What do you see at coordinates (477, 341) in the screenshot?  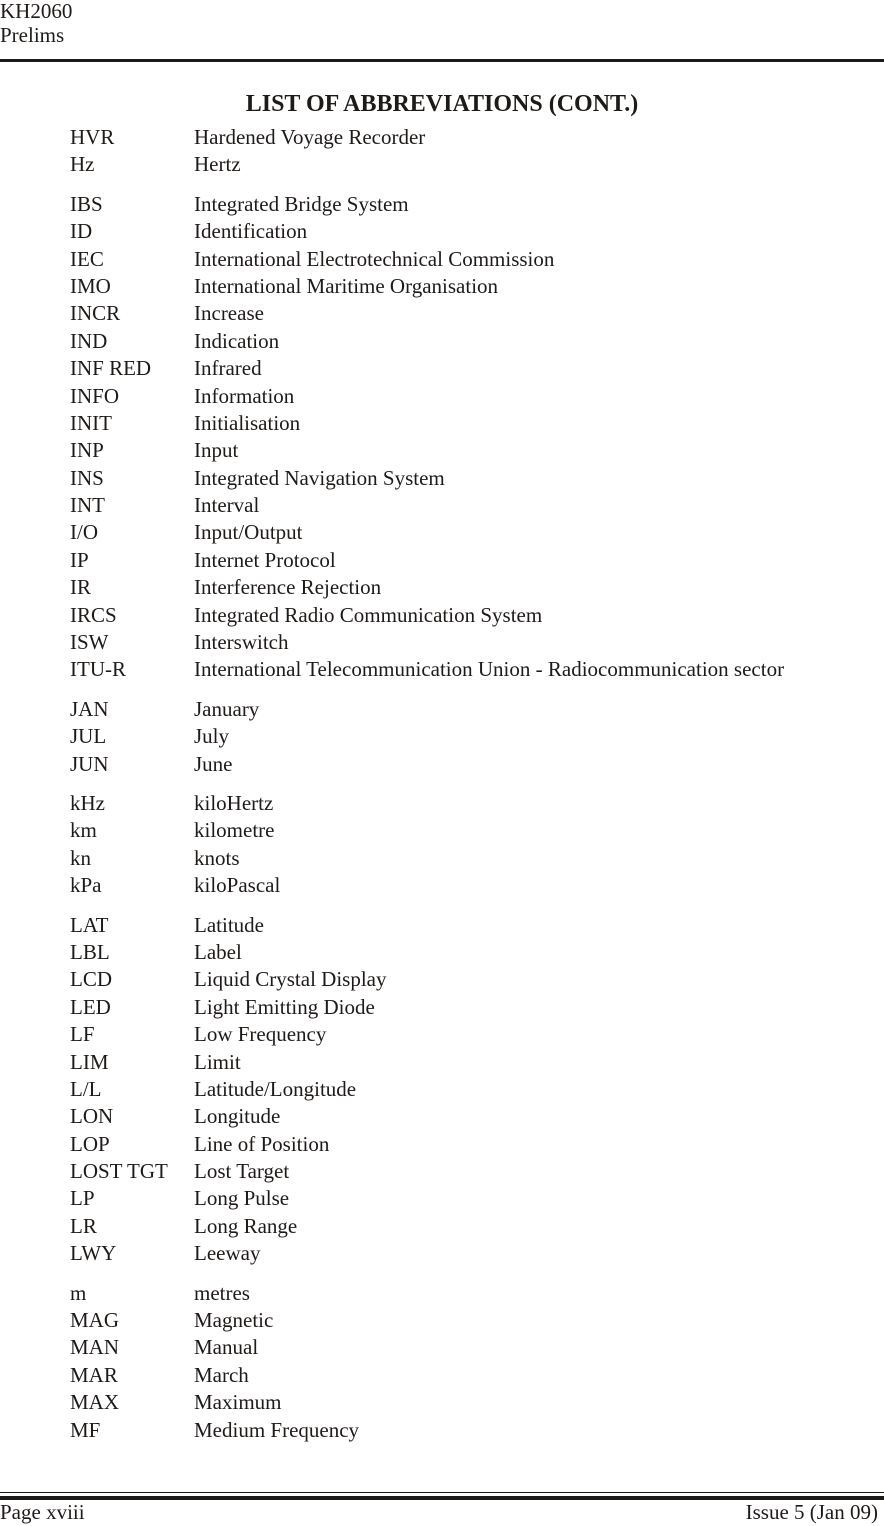 I see `list-item: IND Indication` at bounding box center [477, 341].